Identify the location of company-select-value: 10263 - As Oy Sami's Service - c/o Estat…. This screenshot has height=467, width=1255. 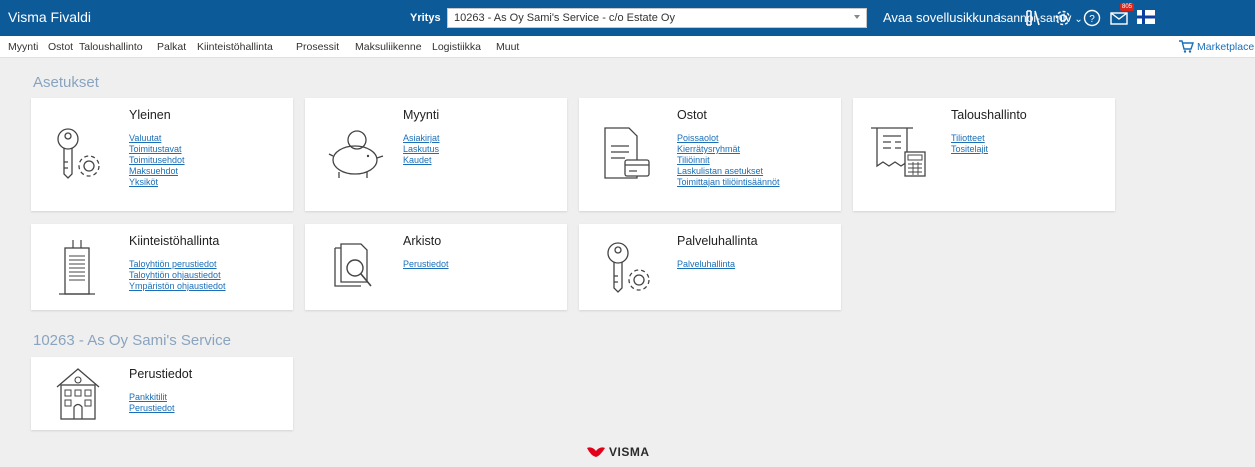
(564, 18).